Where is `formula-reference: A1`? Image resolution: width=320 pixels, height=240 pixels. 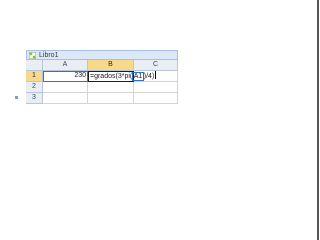 formula-reference: A1 is located at coordinates (138, 76).